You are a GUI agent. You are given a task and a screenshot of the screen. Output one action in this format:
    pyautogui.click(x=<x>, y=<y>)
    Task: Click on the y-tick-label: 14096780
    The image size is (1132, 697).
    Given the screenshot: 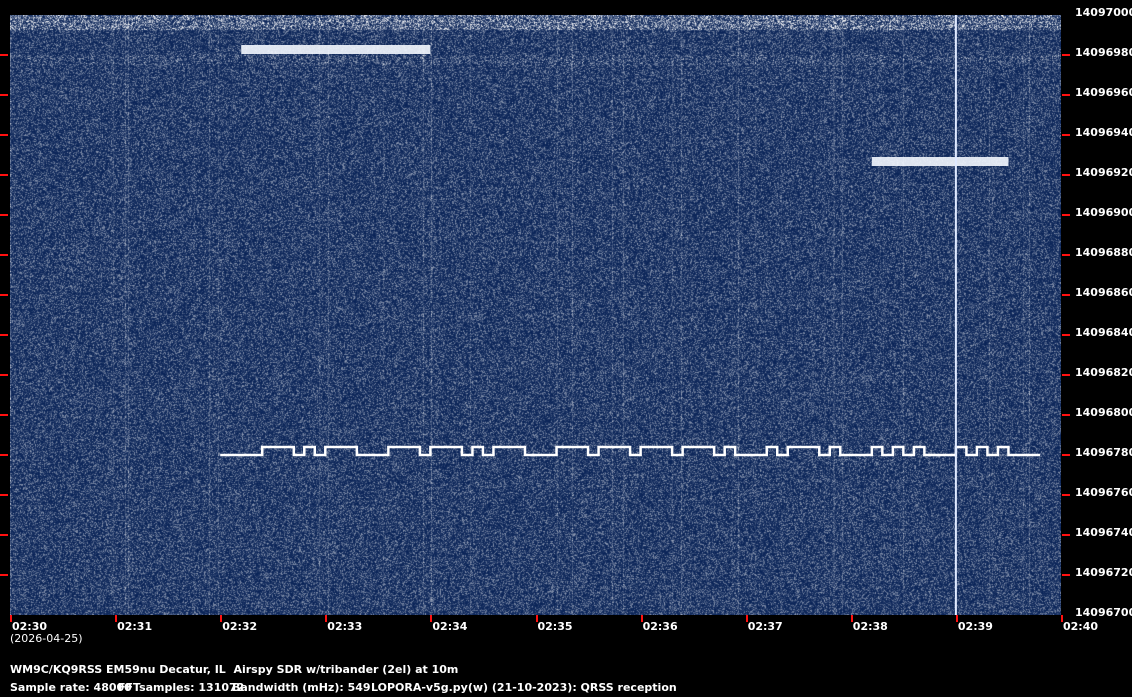 What is the action you would take?
    pyautogui.click(x=1103, y=452)
    